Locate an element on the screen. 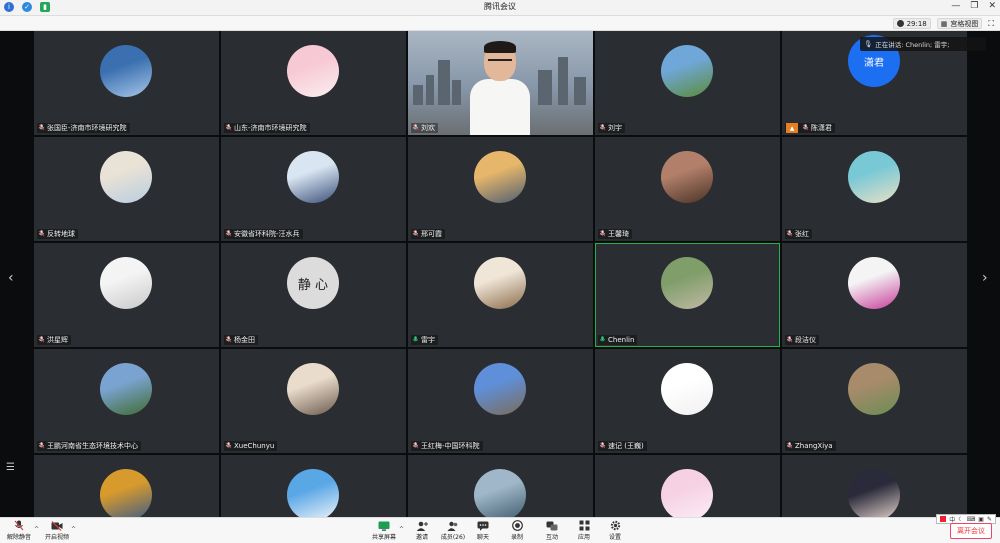 Image resolution: width=1000 pixels, height=543 pixels. feather-avatar is located at coordinates (126, 495).